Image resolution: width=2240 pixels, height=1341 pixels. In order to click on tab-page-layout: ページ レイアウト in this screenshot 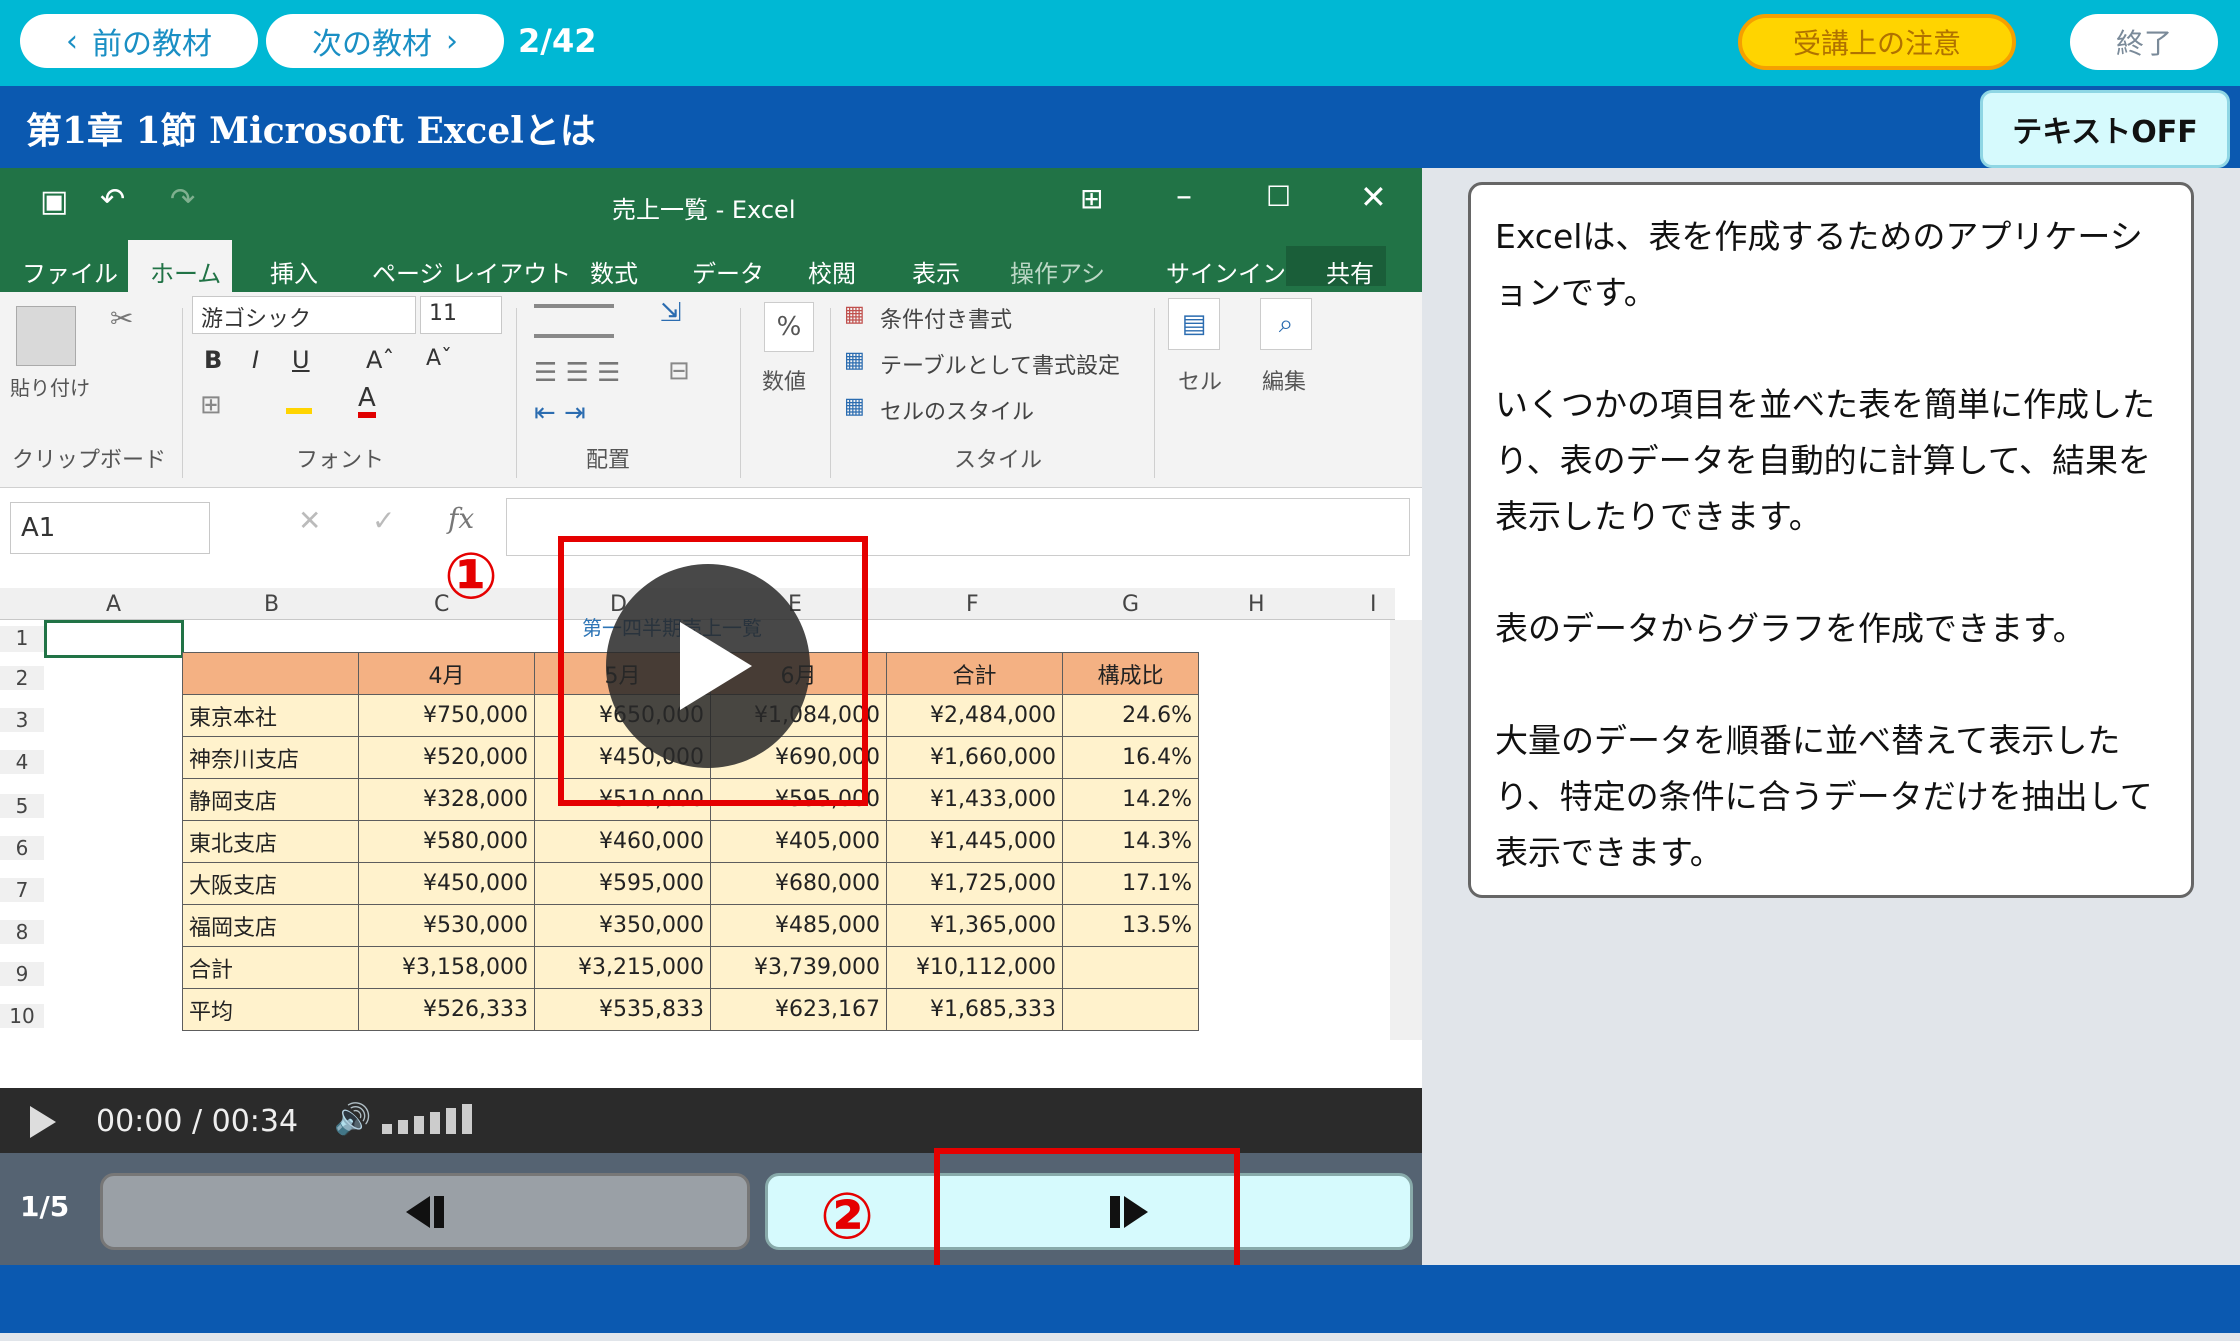, I will do `click(472, 274)`.